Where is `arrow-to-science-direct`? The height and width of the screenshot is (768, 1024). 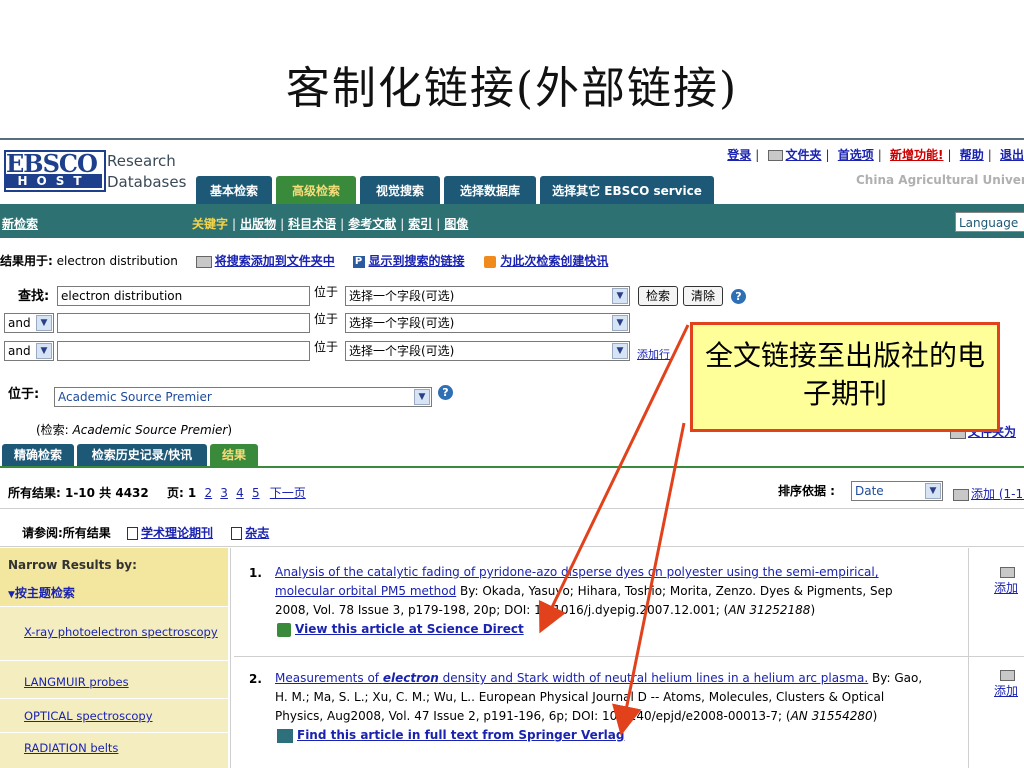 arrow-to-science-direct is located at coordinates (614, 479).